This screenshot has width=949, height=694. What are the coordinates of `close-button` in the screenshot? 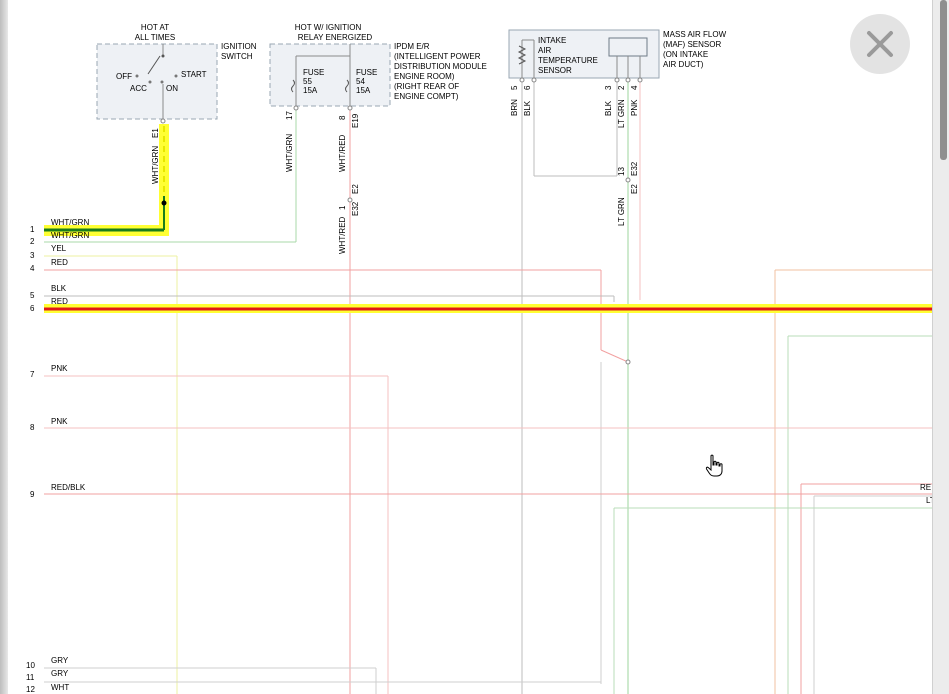 It's located at (880, 44).